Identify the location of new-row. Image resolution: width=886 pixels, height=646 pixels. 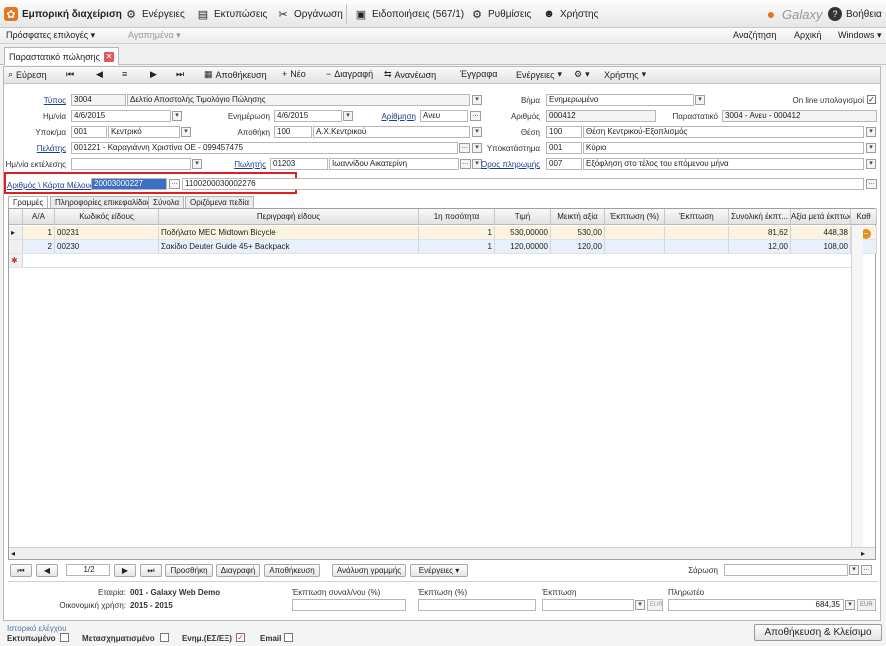
(437, 261).